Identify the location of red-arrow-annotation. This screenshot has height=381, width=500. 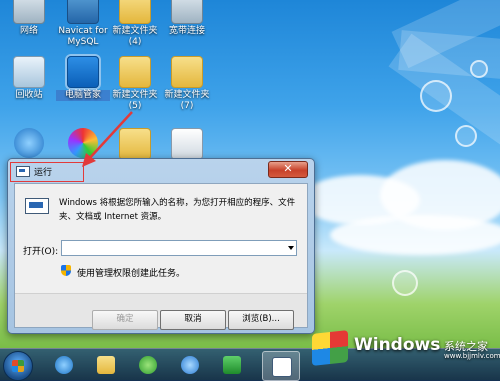
(107, 139).